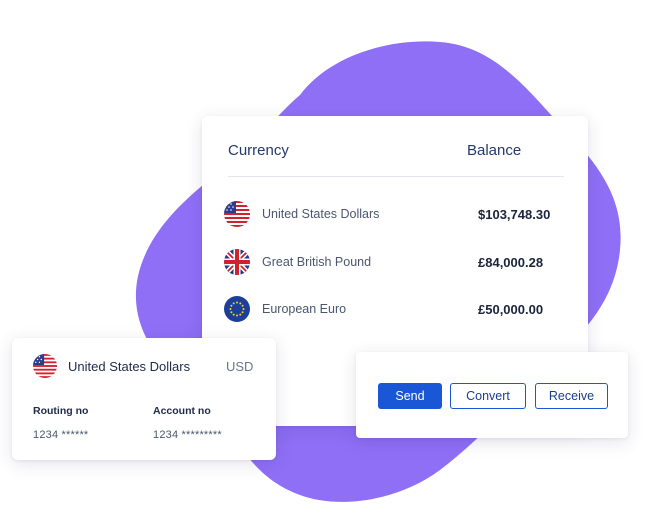 The image size is (646, 528). What do you see at coordinates (394, 214) in the screenshot?
I see `balance-row-usd: United States Dollars $103,748.30` at bounding box center [394, 214].